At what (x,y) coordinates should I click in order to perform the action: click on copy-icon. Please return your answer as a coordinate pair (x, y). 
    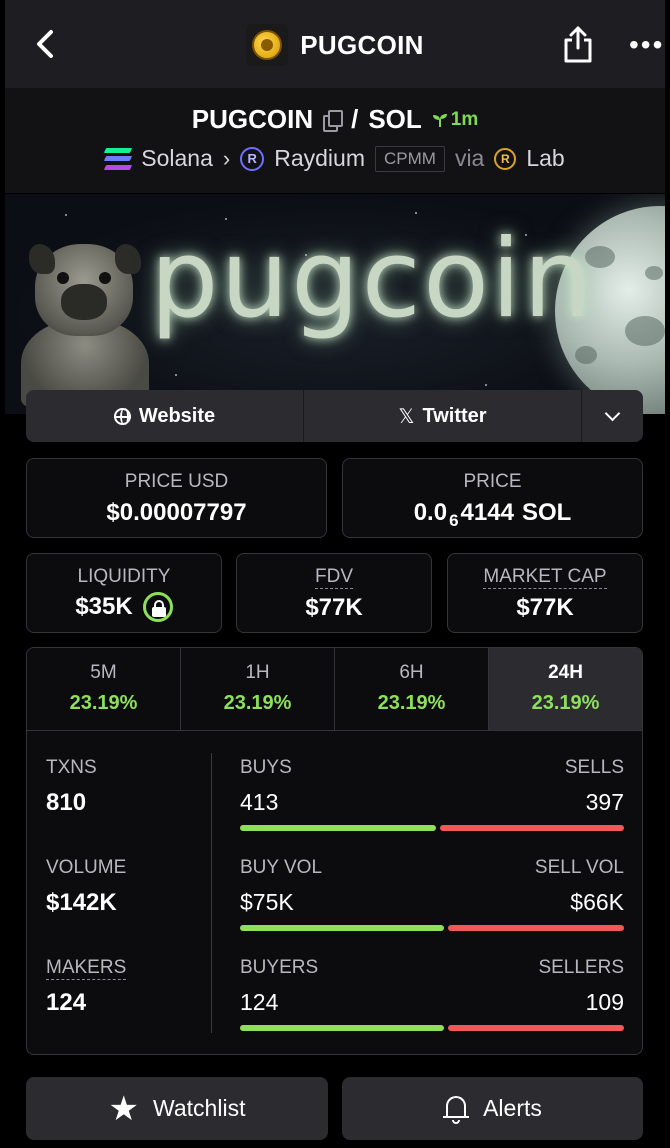
    Looking at the image, I should click on (333, 120).